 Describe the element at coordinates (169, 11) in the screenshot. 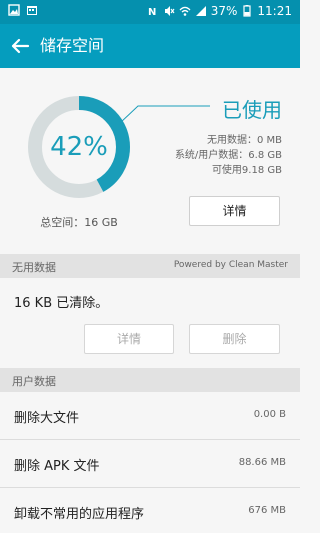

I see `mute-icon` at that location.